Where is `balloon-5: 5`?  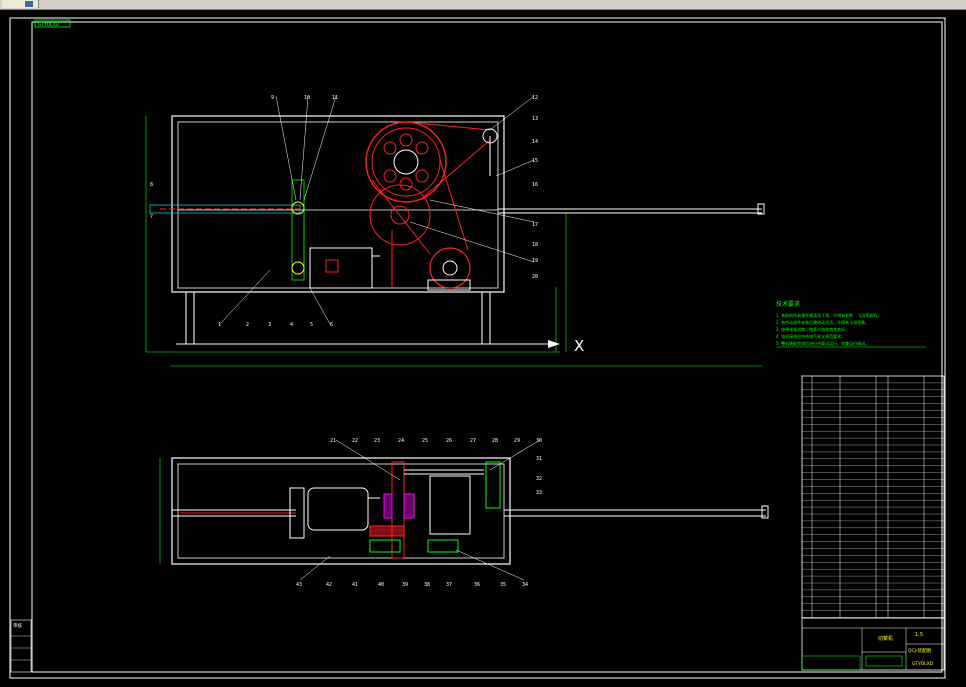 balloon-5: 5 is located at coordinates (311, 325).